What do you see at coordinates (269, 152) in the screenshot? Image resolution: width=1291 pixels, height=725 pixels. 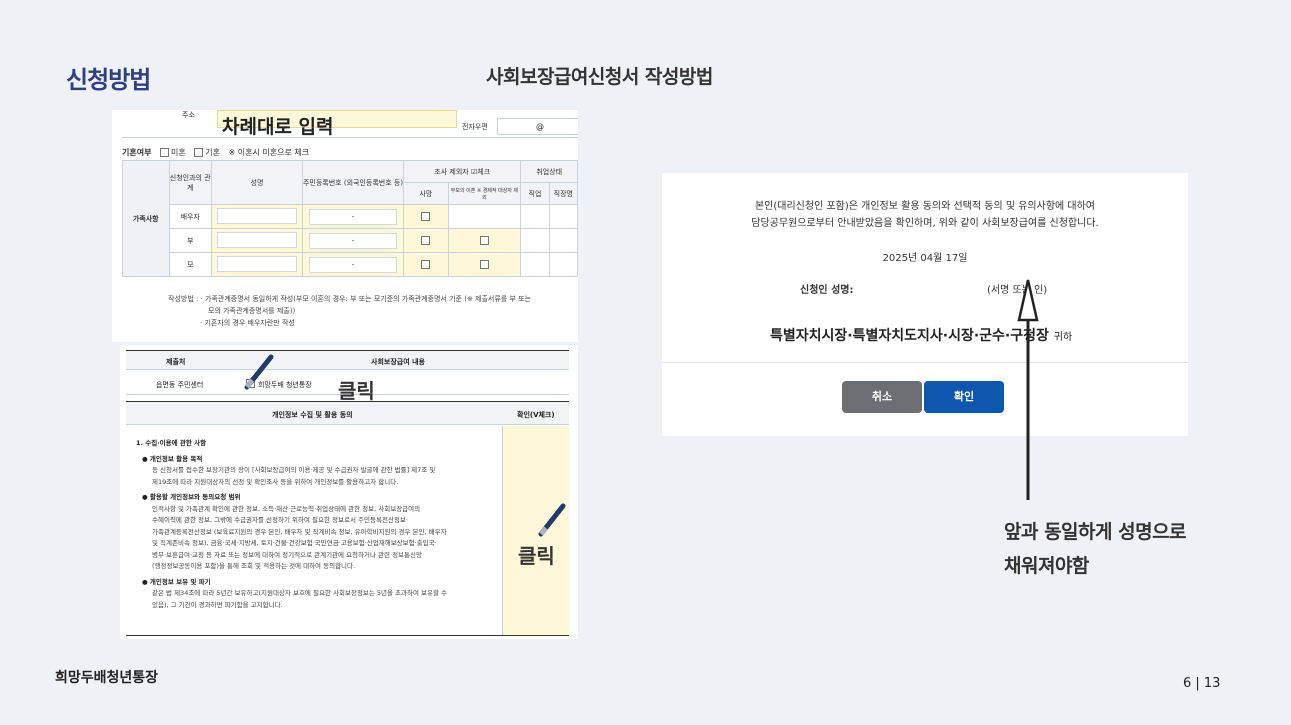 I see `marital-note: ※ 이혼시 미혼으로 체크` at bounding box center [269, 152].